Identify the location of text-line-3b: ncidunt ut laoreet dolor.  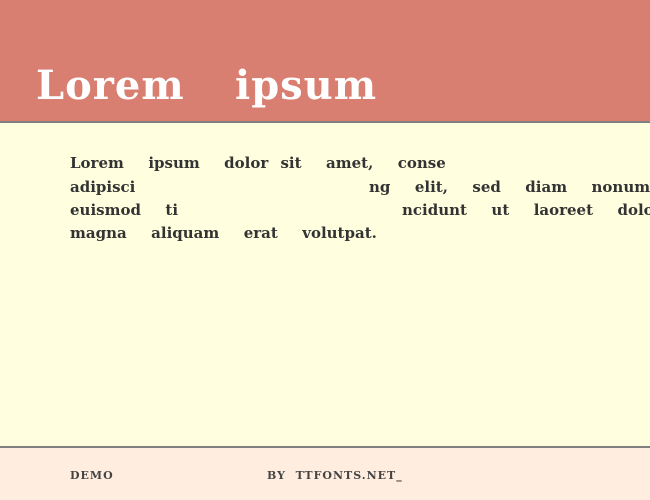
(526, 210).